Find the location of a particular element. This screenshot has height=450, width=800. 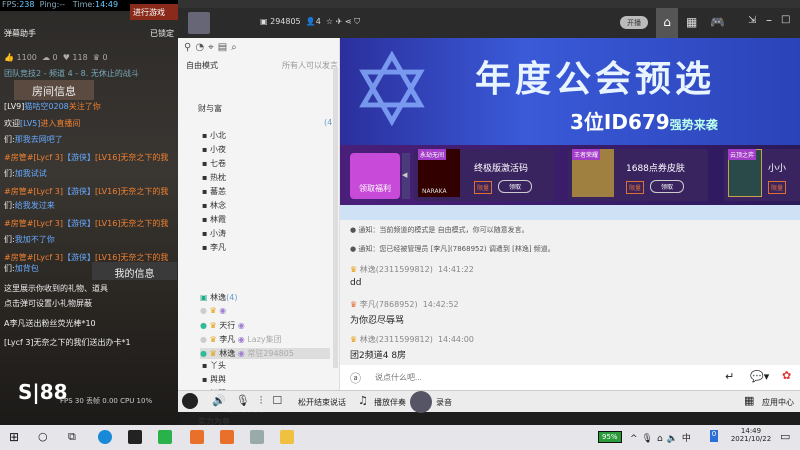

count2: 0 is located at coordinates (55, 57).